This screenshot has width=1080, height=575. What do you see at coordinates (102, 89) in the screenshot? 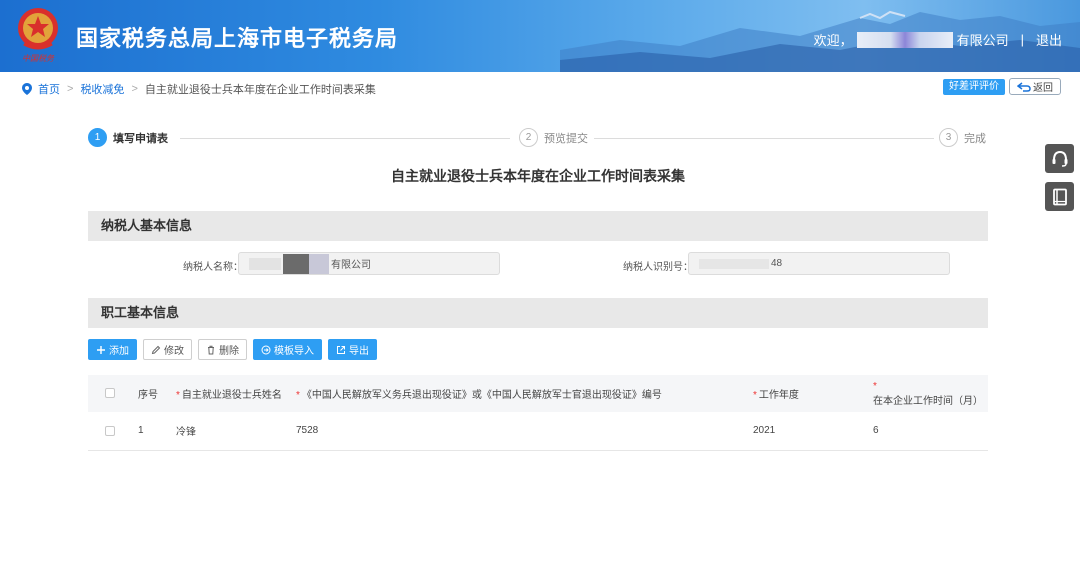
I see `breadcrumb-tax-relief: 税收减免` at bounding box center [102, 89].